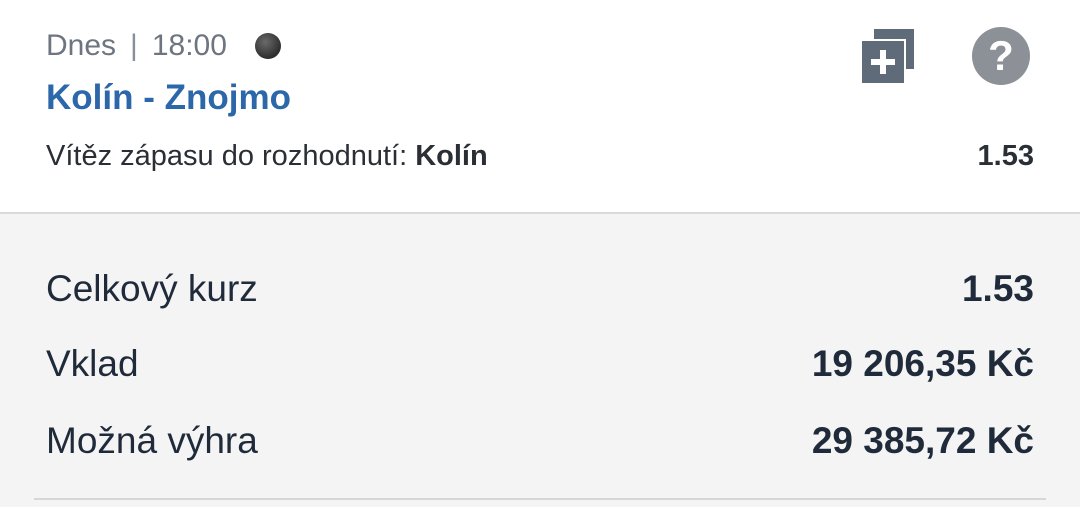 The width and height of the screenshot is (1080, 507). Describe the element at coordinates (92, 363) in the screenshot. I see `stake-label: Vklad` at that location.